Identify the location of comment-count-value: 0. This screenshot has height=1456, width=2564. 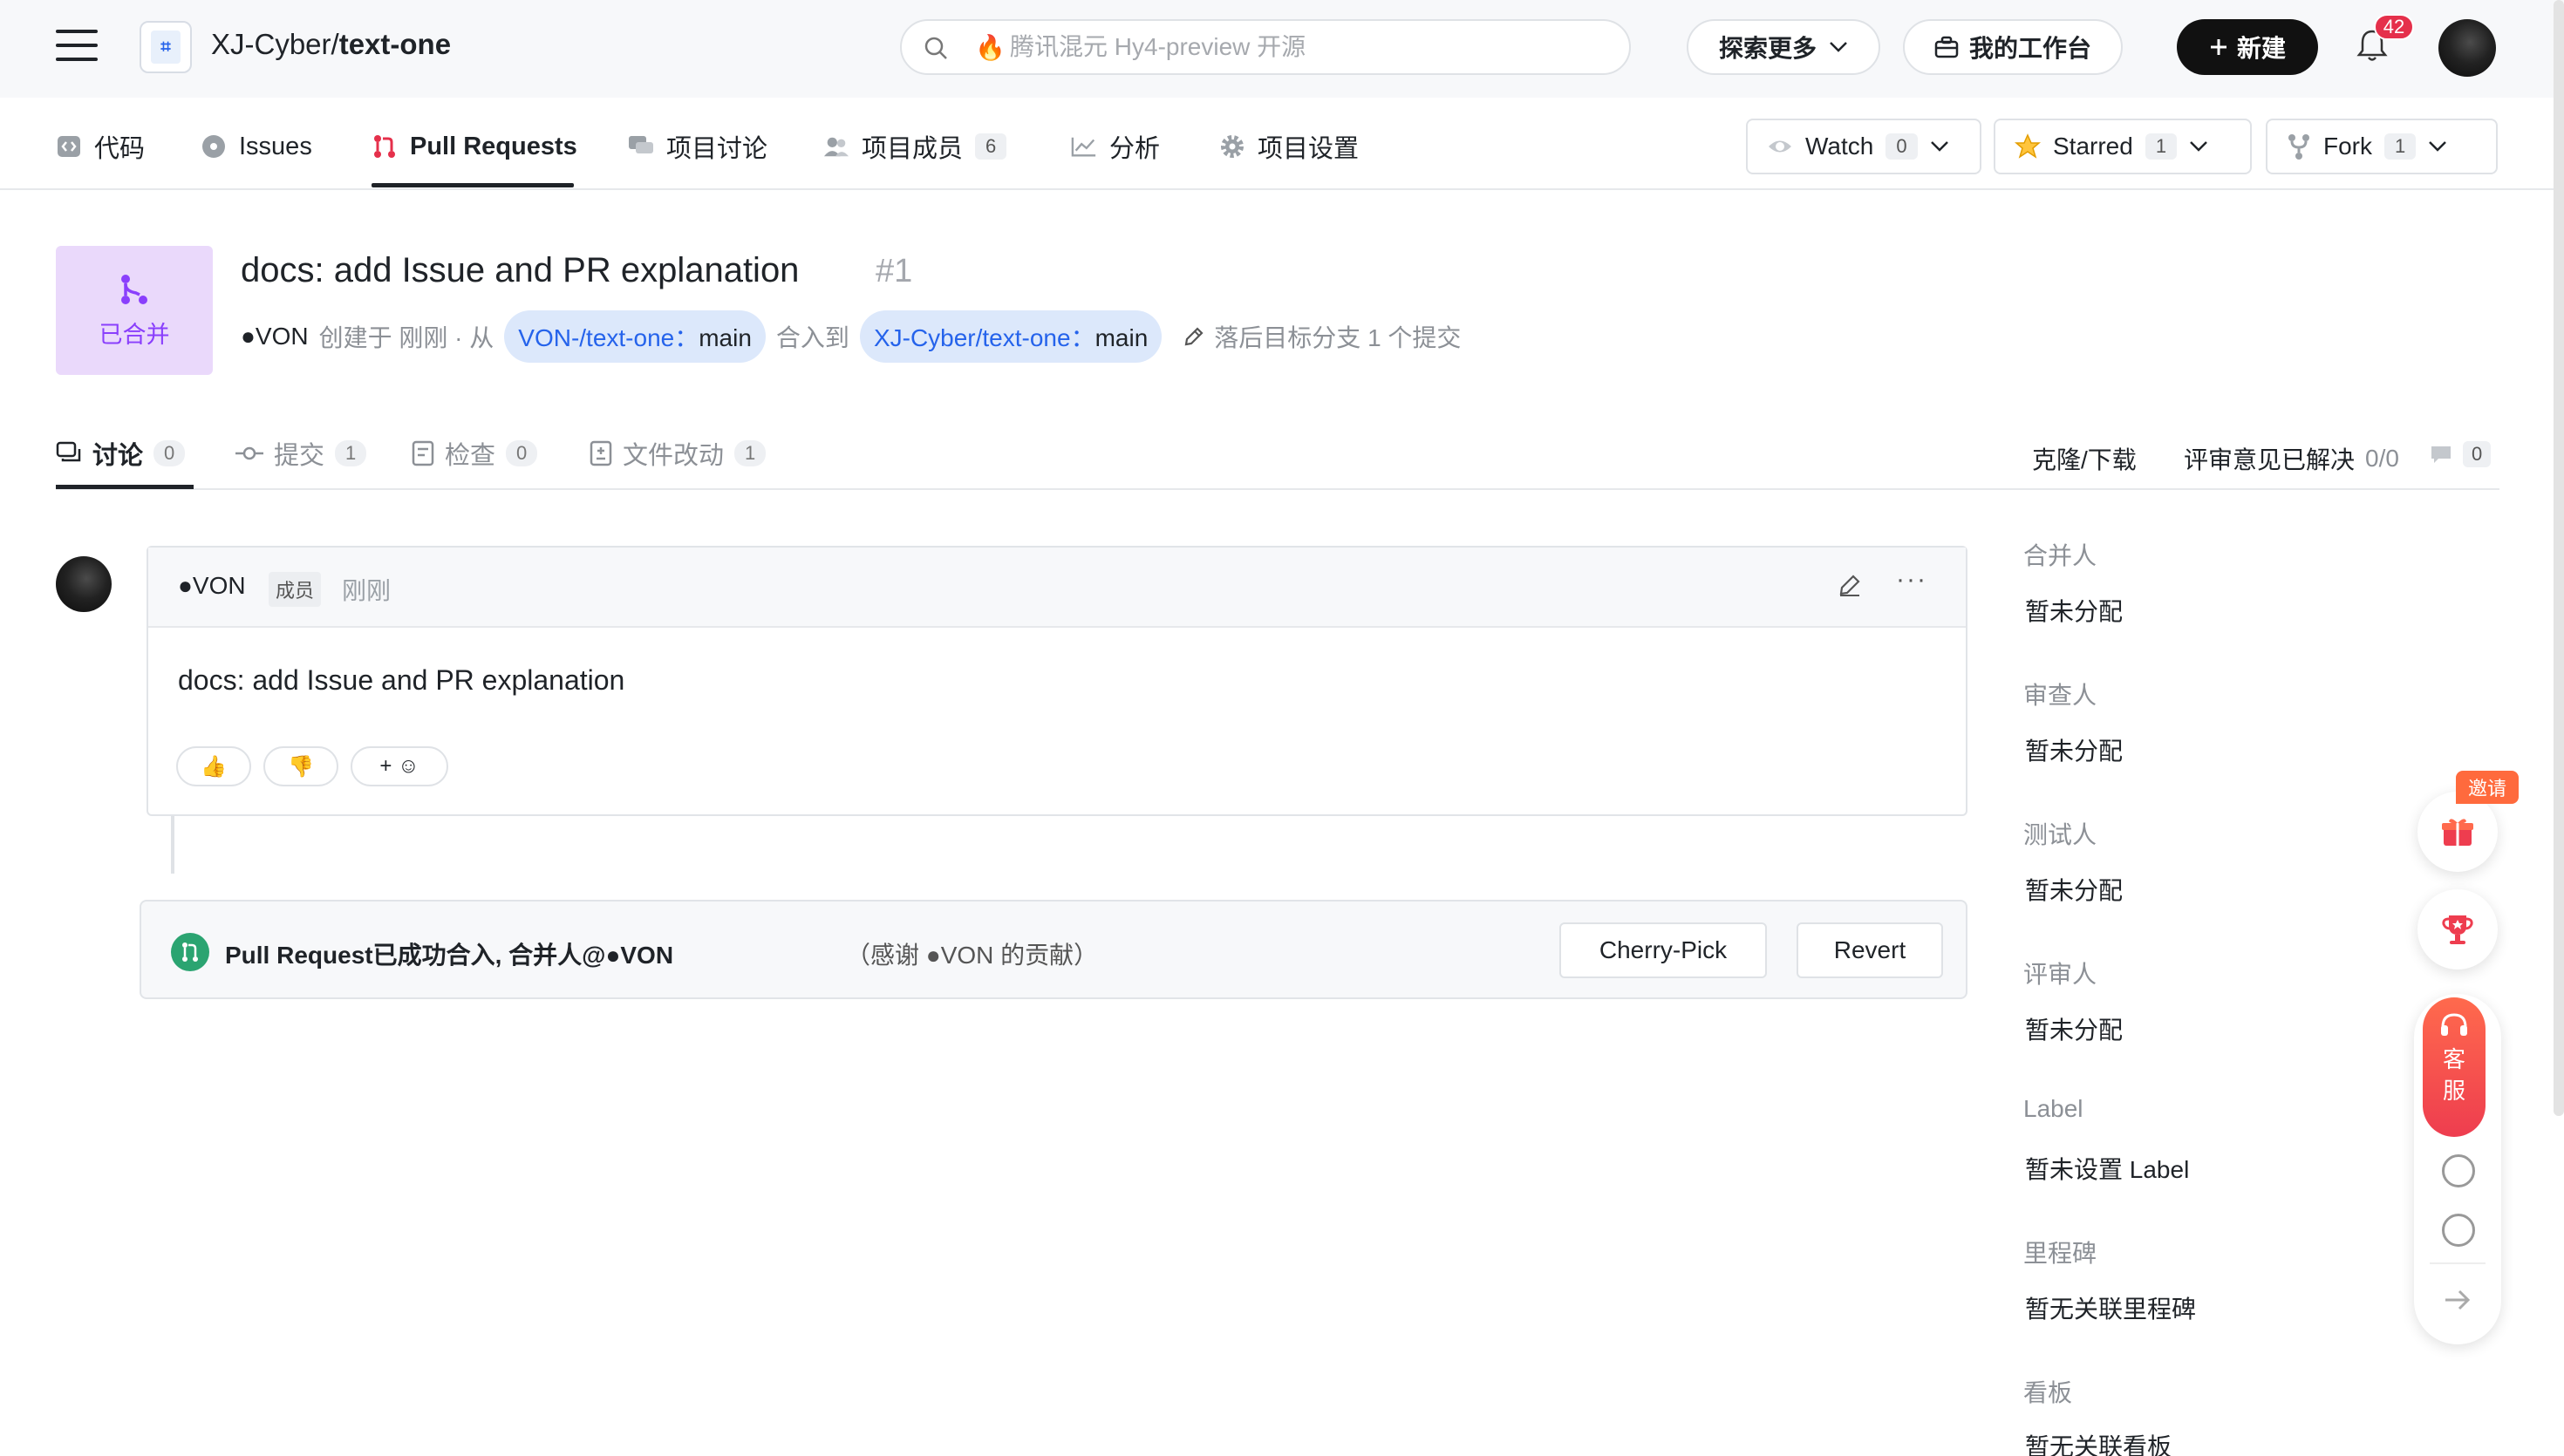
(2477, 454).